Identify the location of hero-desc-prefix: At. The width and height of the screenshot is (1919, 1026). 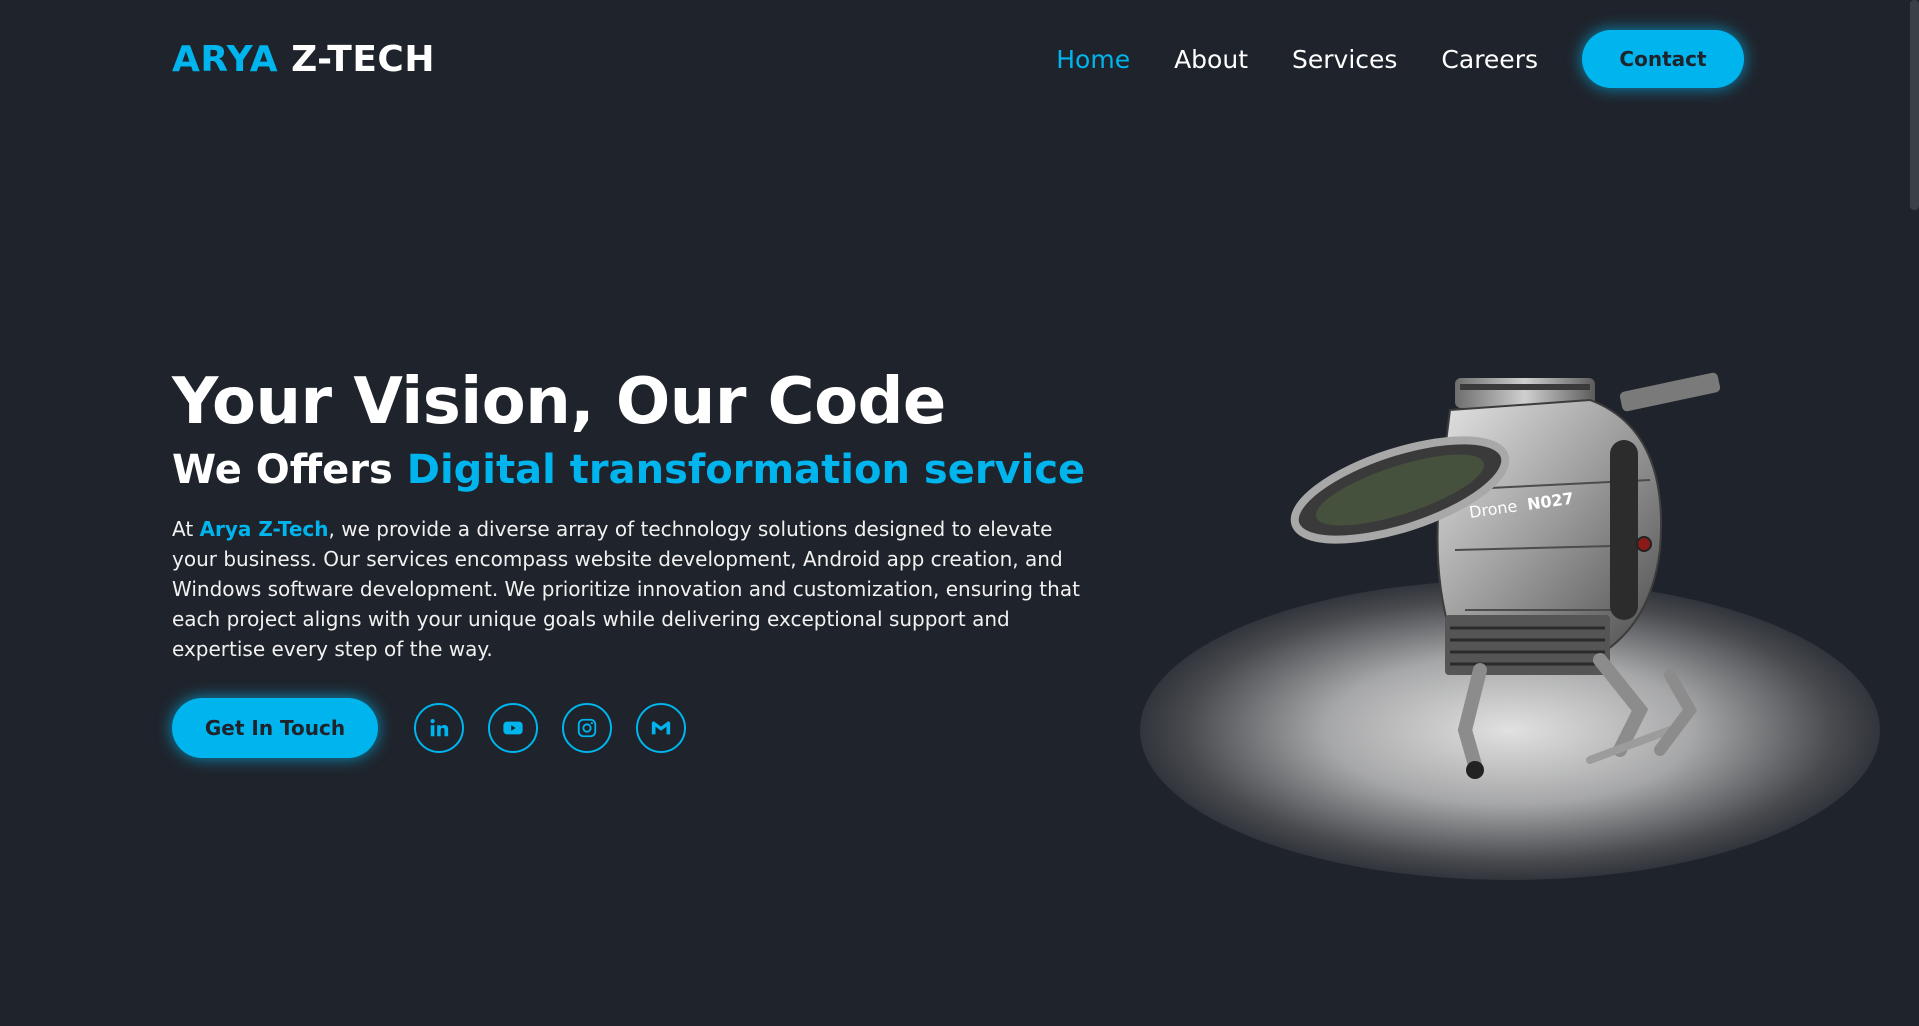
(186, 529).